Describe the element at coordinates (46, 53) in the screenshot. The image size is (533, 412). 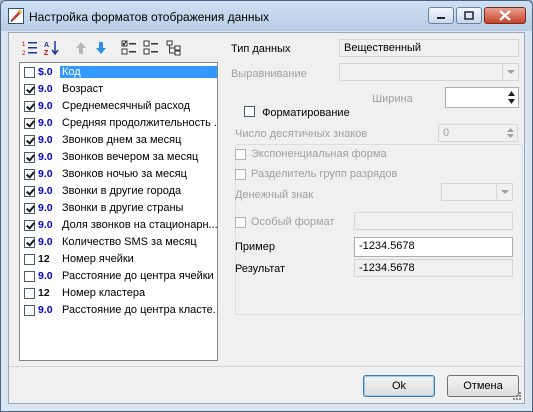
I see `svg-text: Z` at that location.